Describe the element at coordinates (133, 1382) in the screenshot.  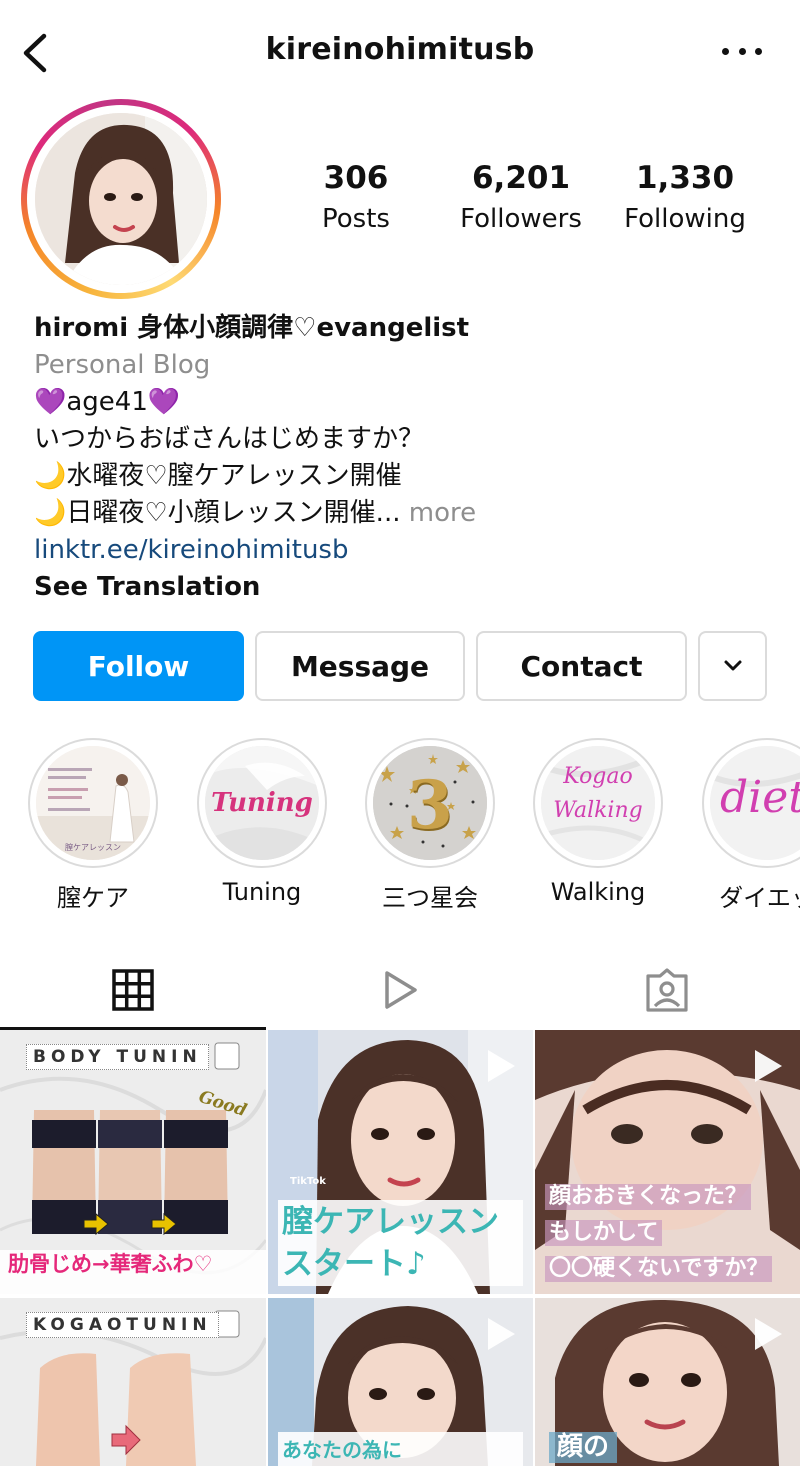
I see `grid-post: KOGAOTUNIN` at that location.